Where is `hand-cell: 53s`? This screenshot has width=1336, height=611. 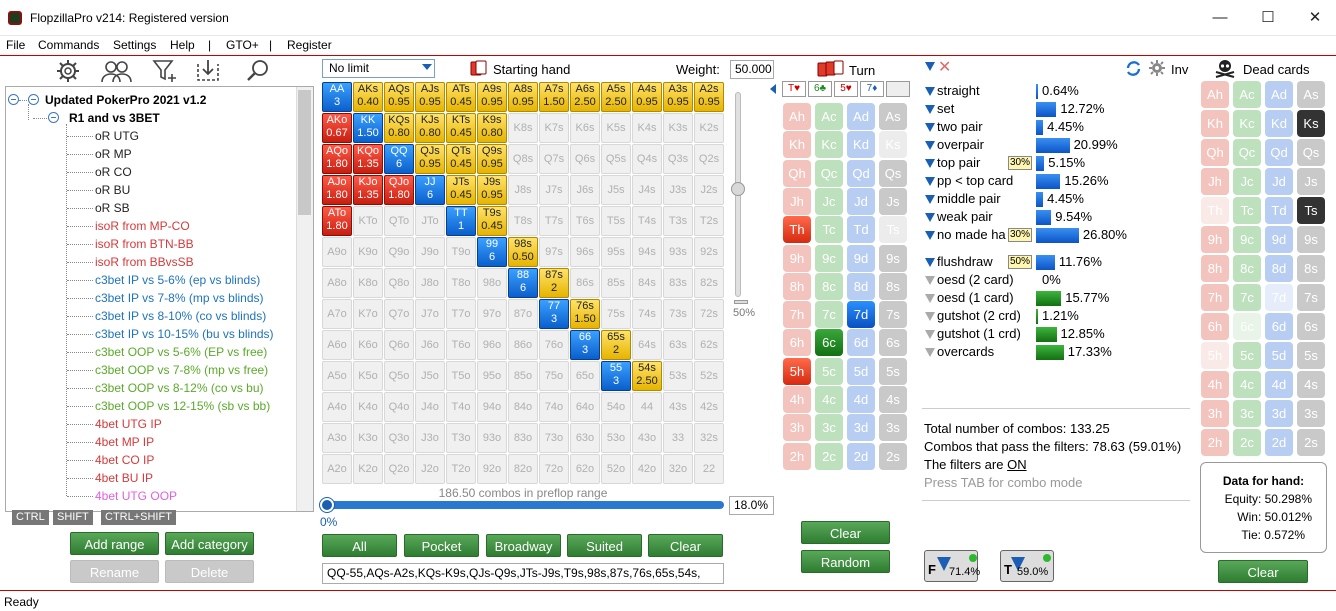
hand-cell: 53s is located at coordinates (678, 376).